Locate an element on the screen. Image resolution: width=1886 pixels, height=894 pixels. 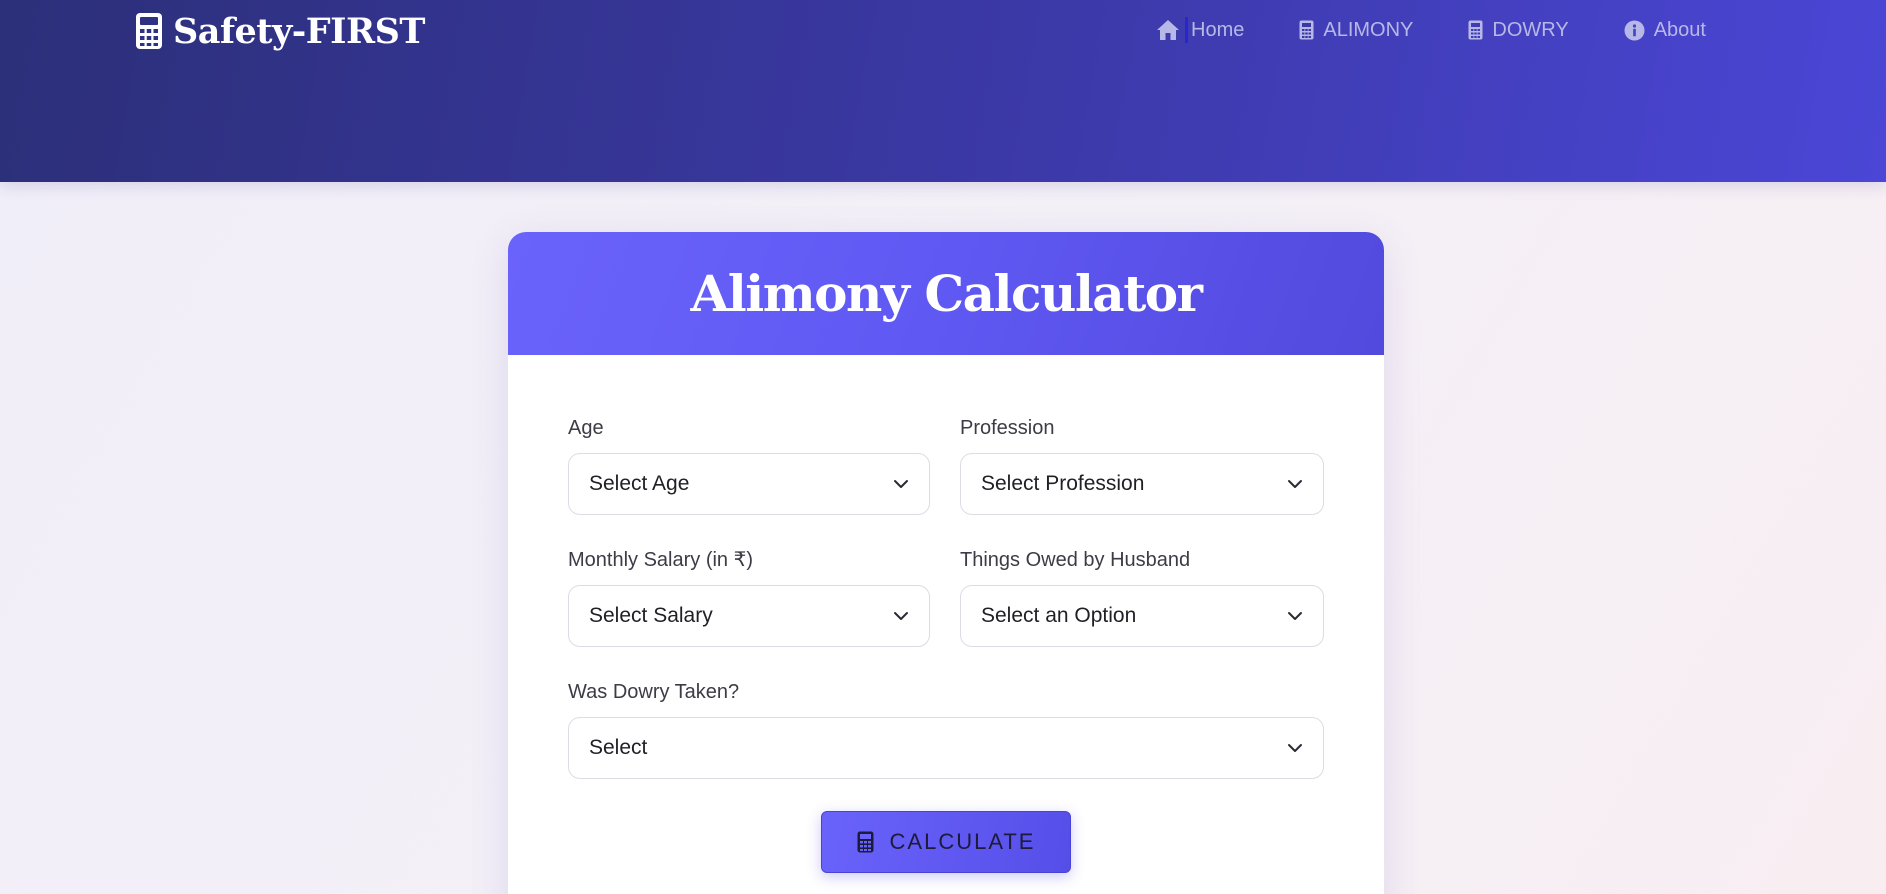
profession-field: Profession Select Profession is located at coordinates (1142, 465).